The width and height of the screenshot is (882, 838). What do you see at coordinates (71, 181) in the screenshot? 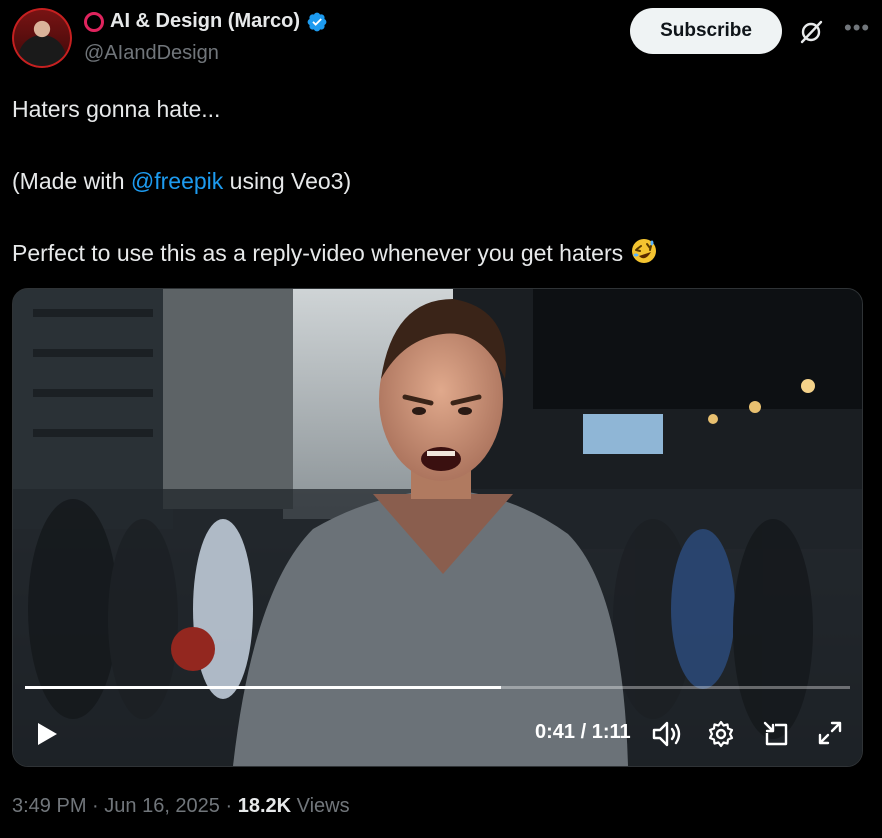
I see `tweet-line-2-prefix: (Made with` at bounding box center [71, 181].